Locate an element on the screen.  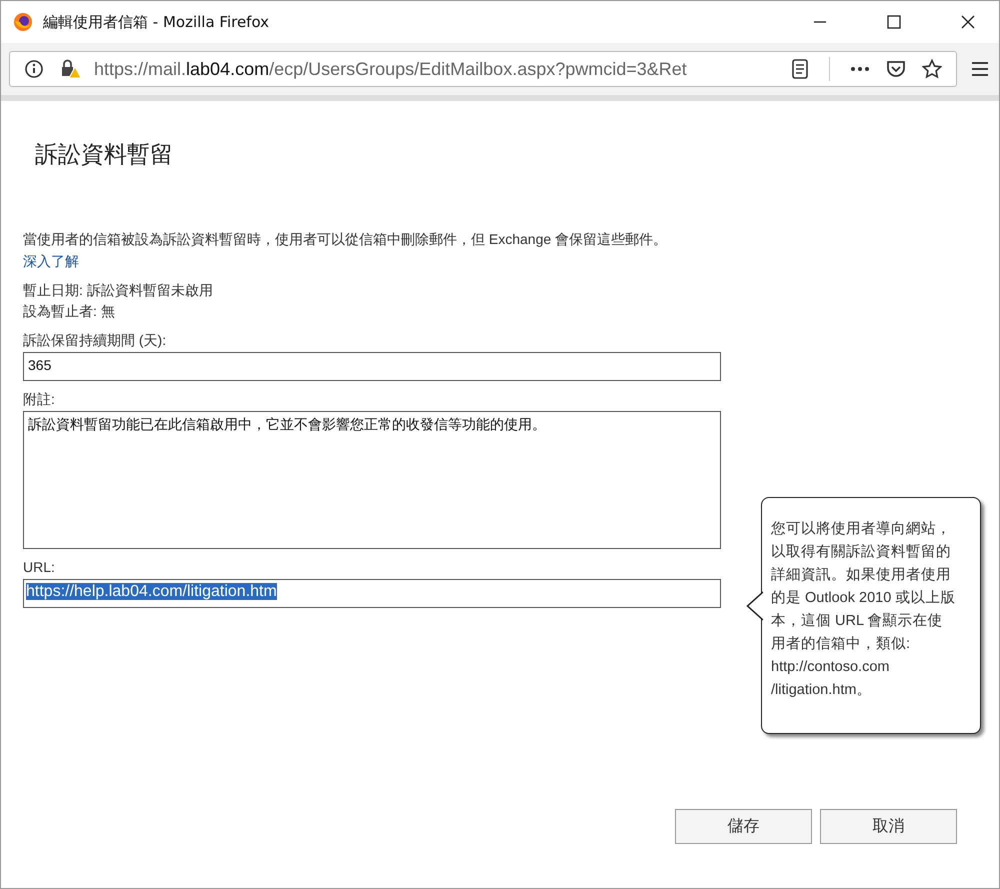
more-icon is located at coordinates (860, 69).